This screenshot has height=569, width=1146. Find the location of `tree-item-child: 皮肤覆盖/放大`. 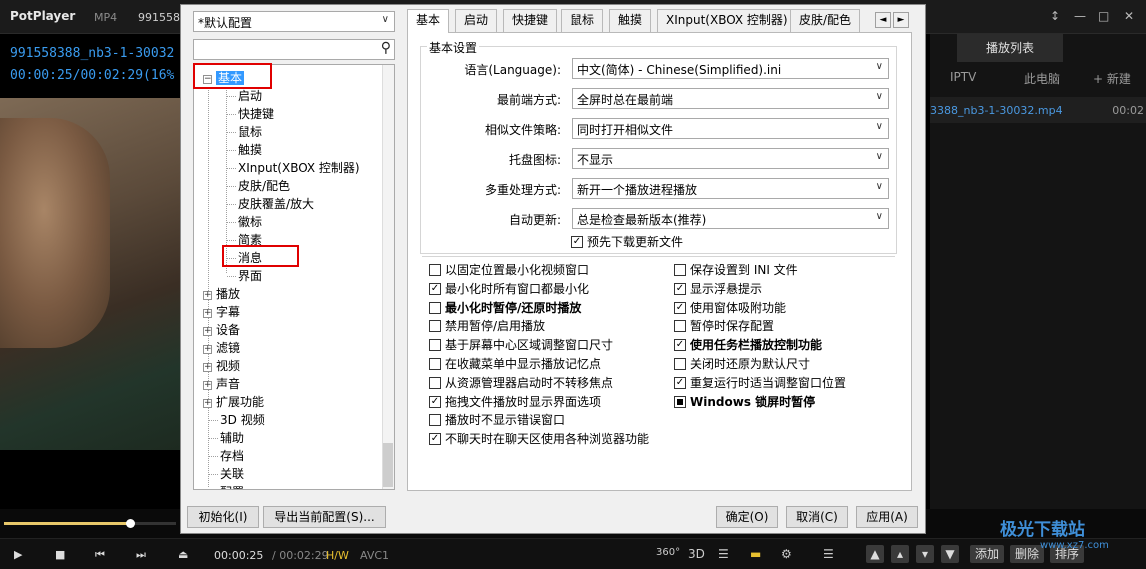

tree-item-child: 皮肤覆盖/放大 is located at coordinates (276, 204).